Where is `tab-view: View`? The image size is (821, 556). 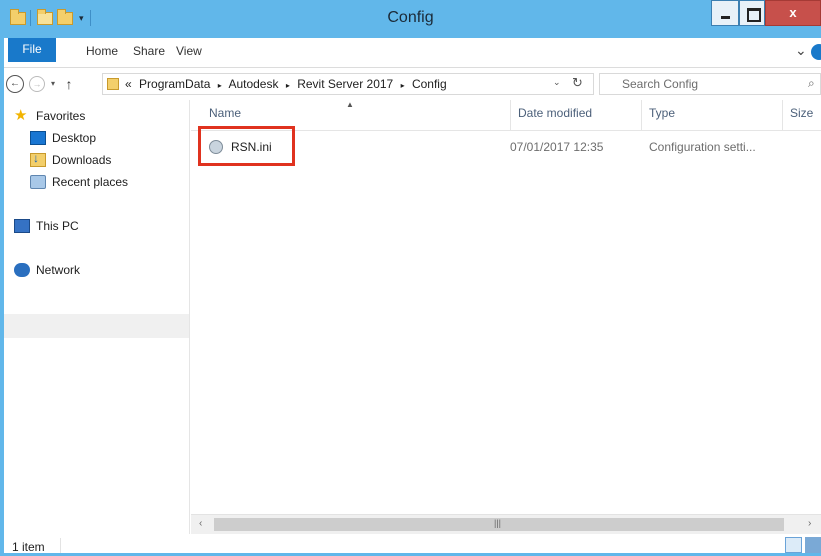
tab-view: View is located at coordinates (189, 51).